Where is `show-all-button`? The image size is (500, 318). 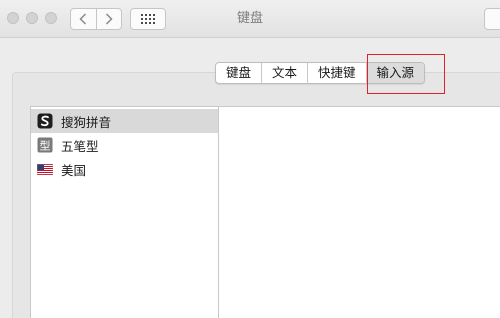
show-all-button is located at coordinates (148, 19).